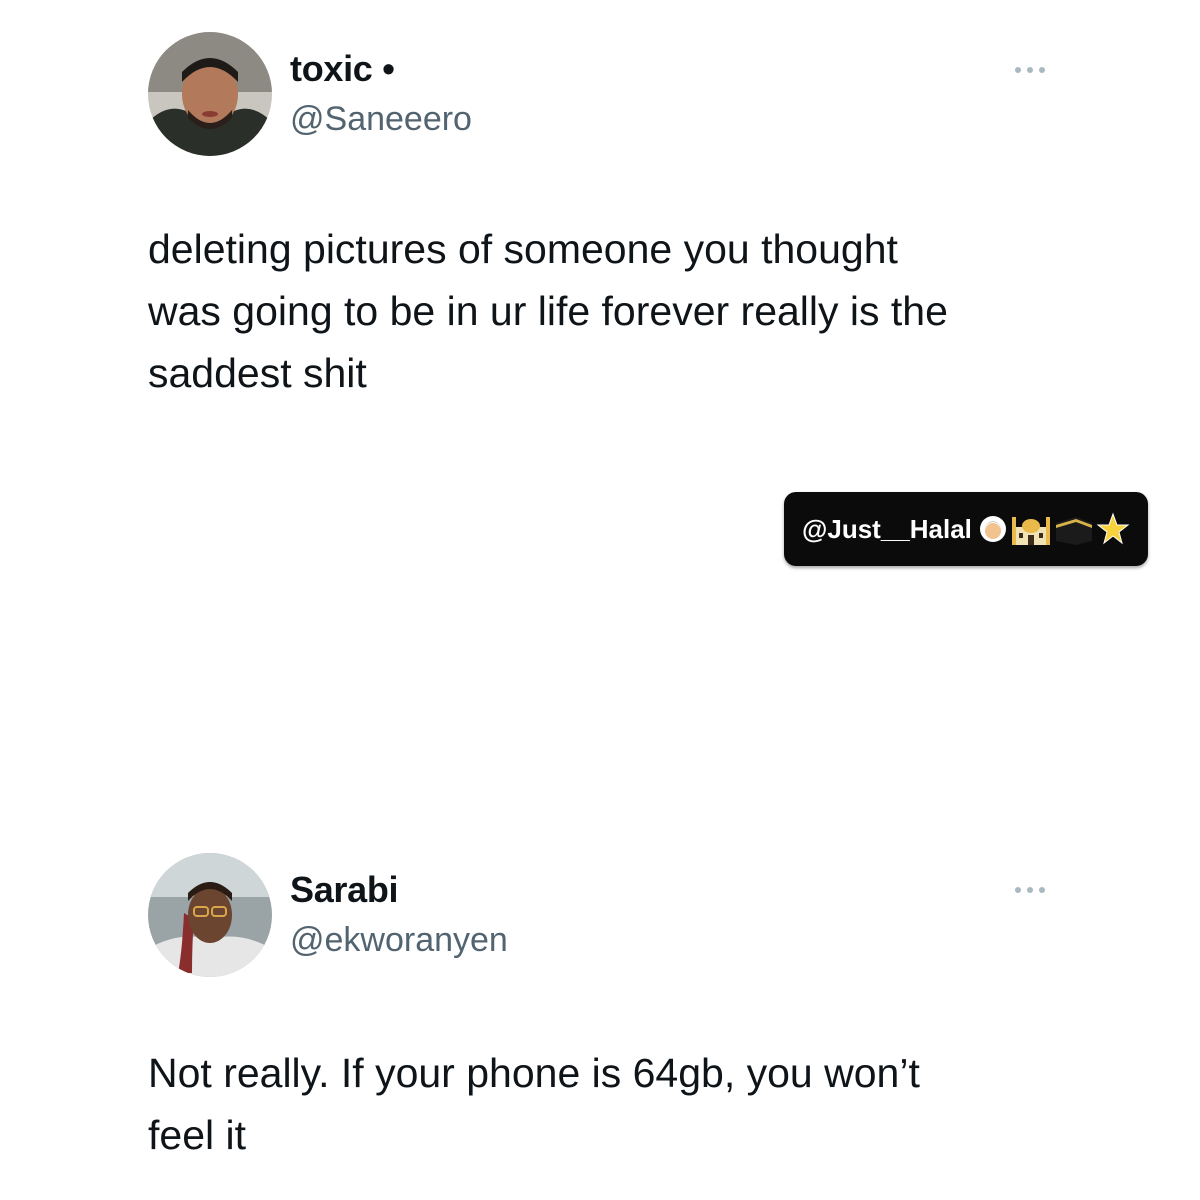  Describe the element at coordinates (887, 528) in the screenshot. I see `watermark-text: @Just__Halal` at that location.